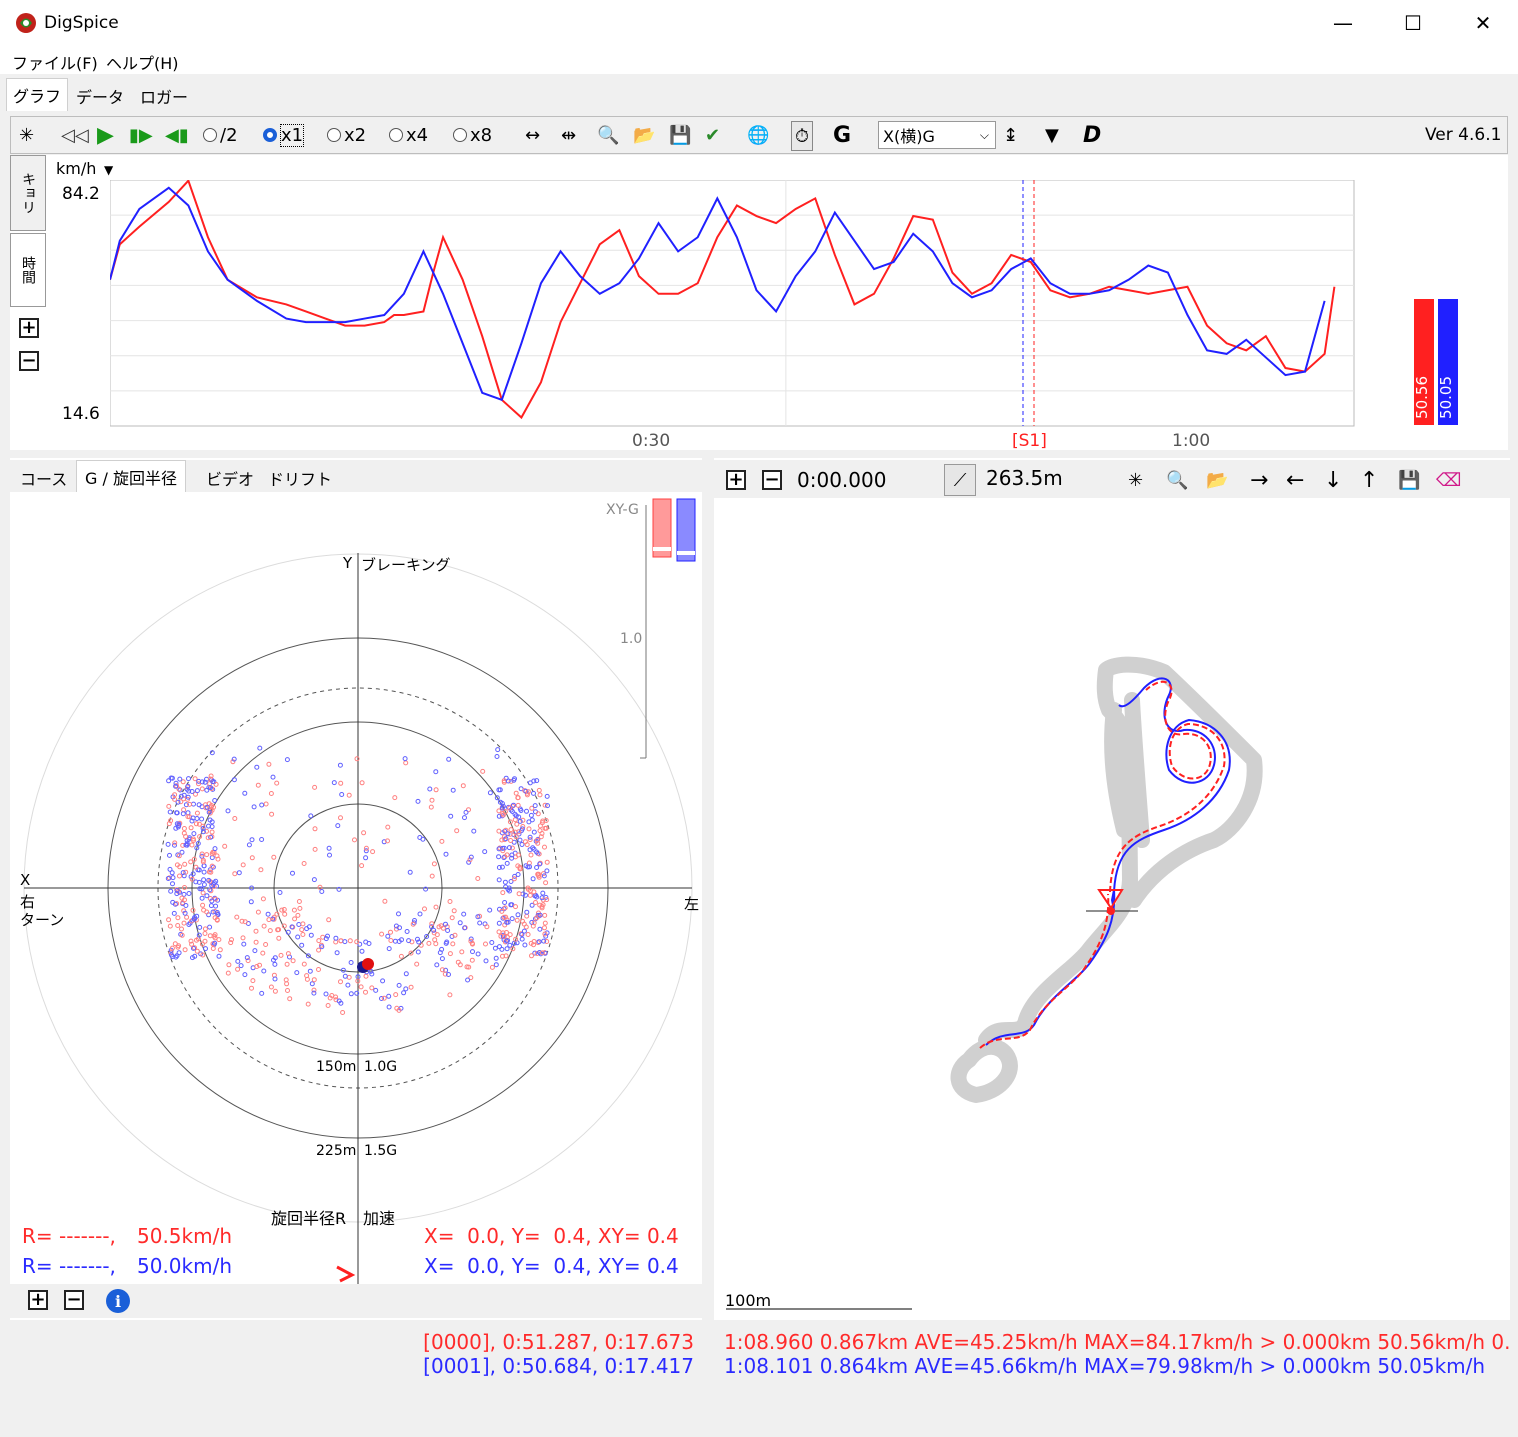  Describe the element at coordinates (568, 135) in the screenshot. I see `shrink-horizontal-icon: ⇹` at that location.